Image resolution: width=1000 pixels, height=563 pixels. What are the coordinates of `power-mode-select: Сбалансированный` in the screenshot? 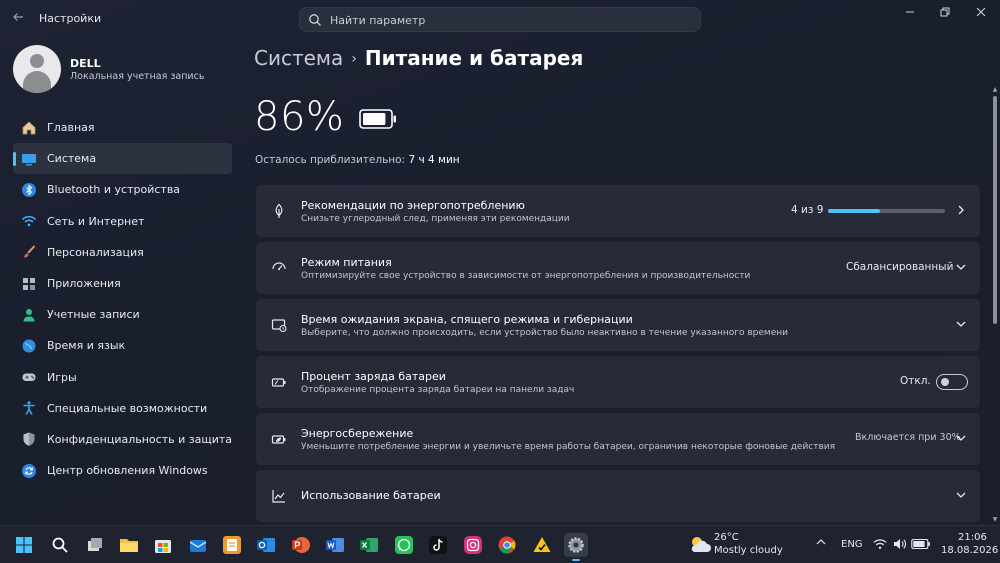 It's located at (899, 267).